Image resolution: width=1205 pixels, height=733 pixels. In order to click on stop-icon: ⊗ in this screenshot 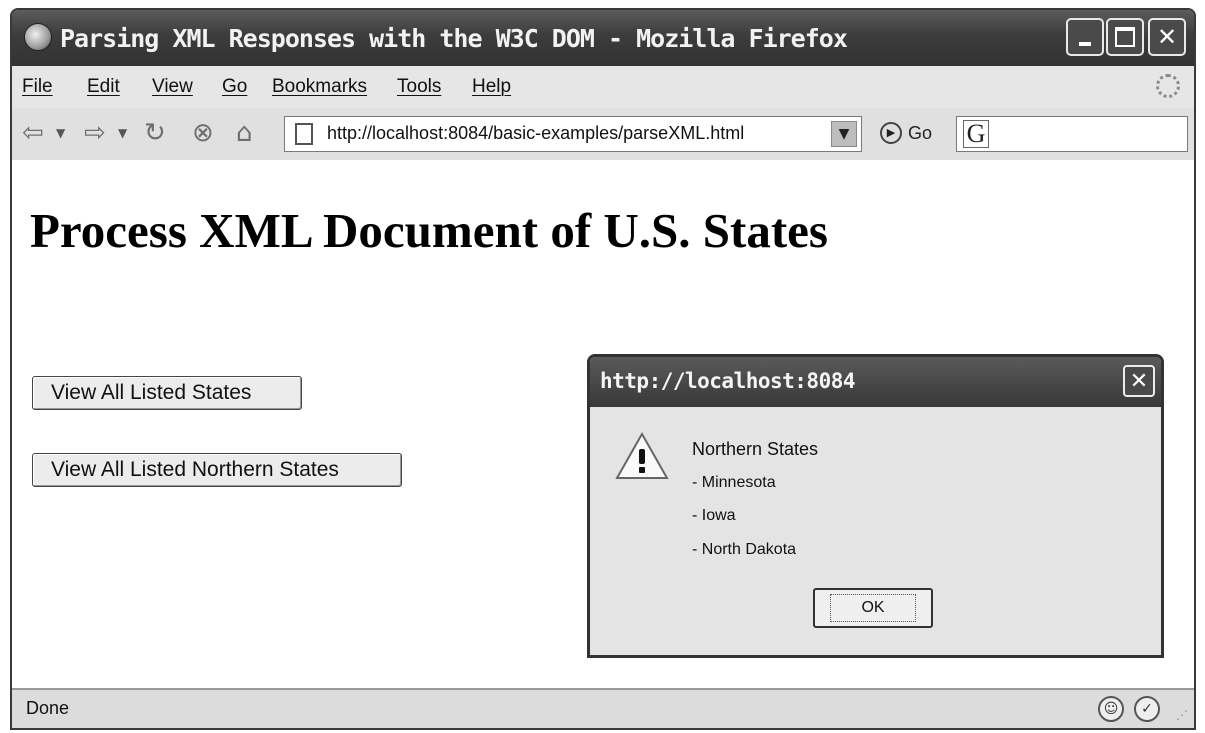, I will do `click(203, 133)`.